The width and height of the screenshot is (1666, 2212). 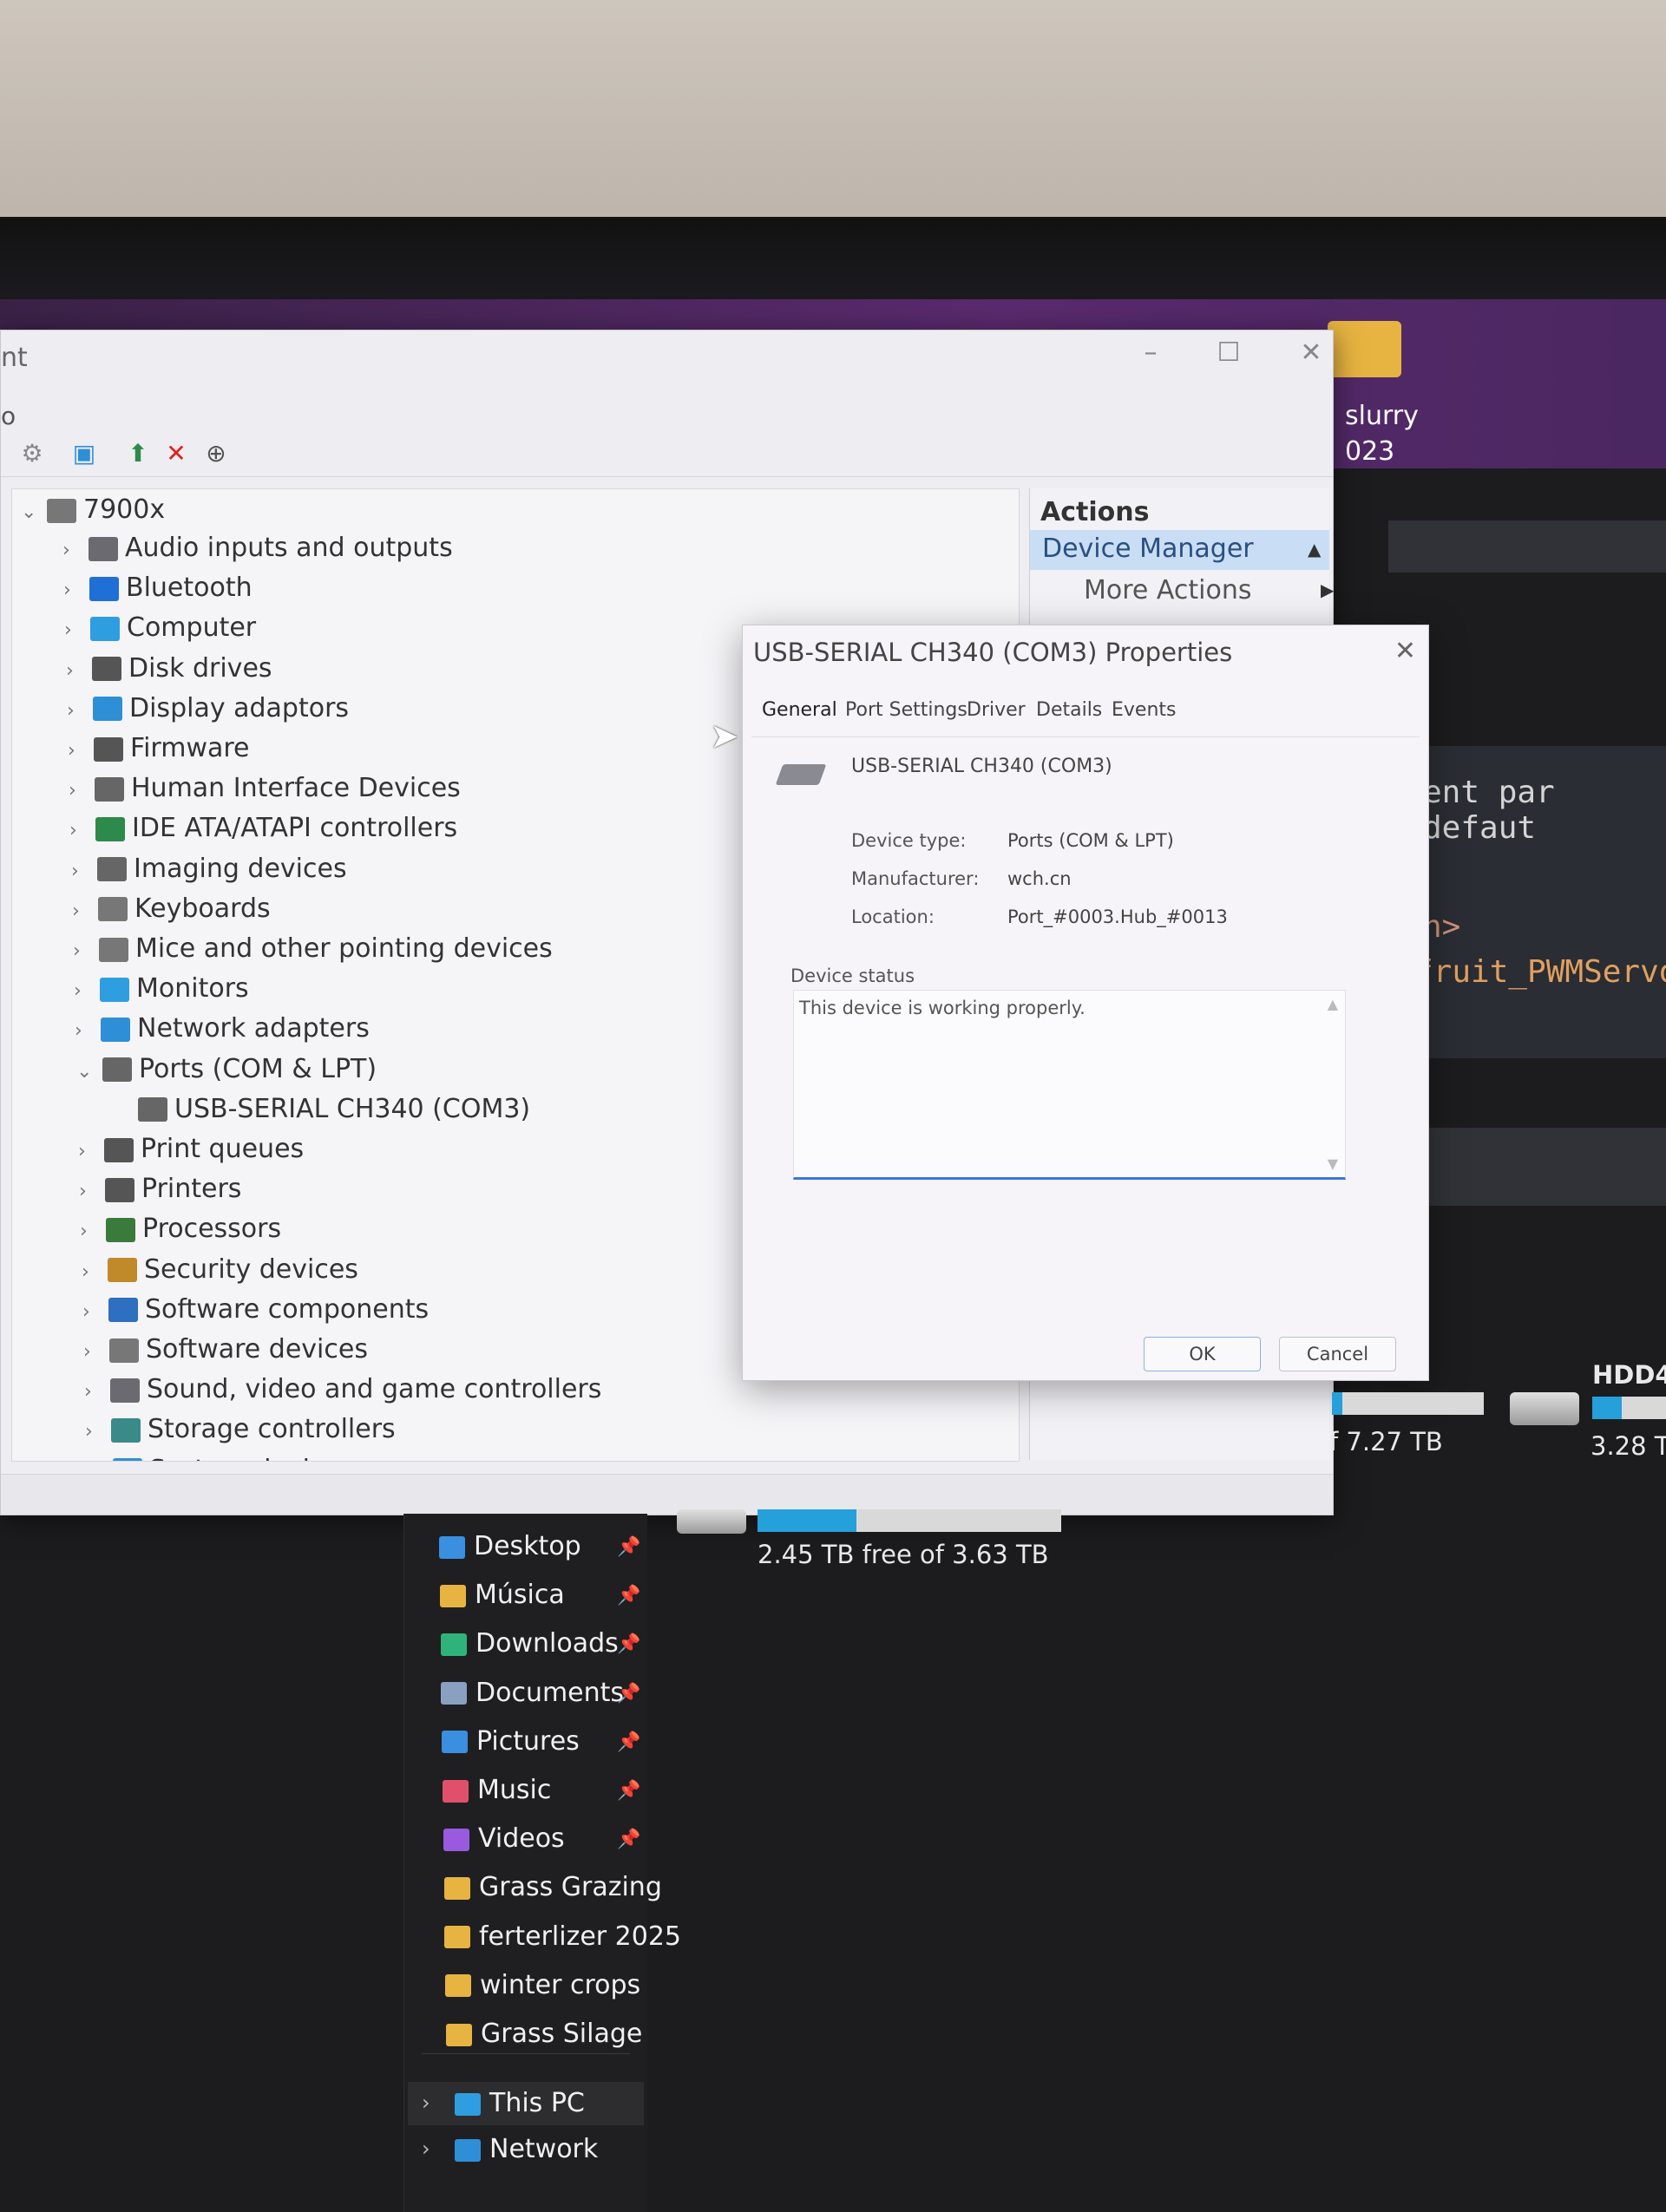 What do you see at coordinates (1629, 1375) in the screenshot?
I see `drive-label: HDD4` at bounding box center [1629, 1375].